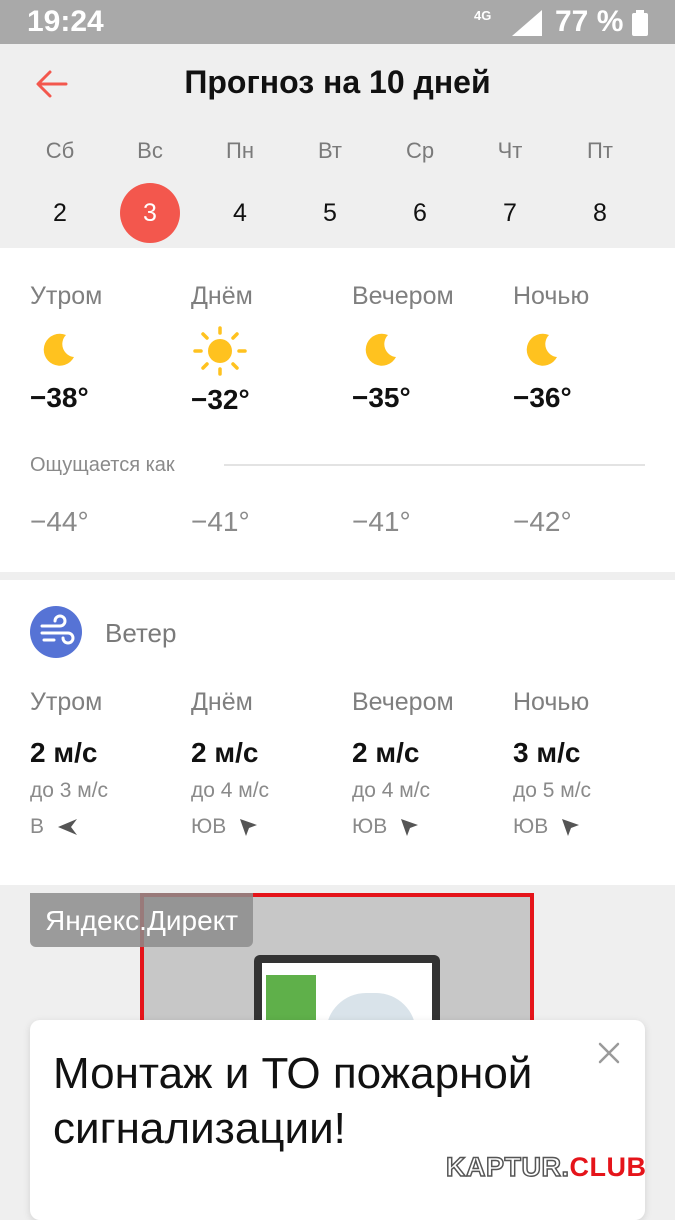  I want to click on day-number: 2, so click(60, 213).